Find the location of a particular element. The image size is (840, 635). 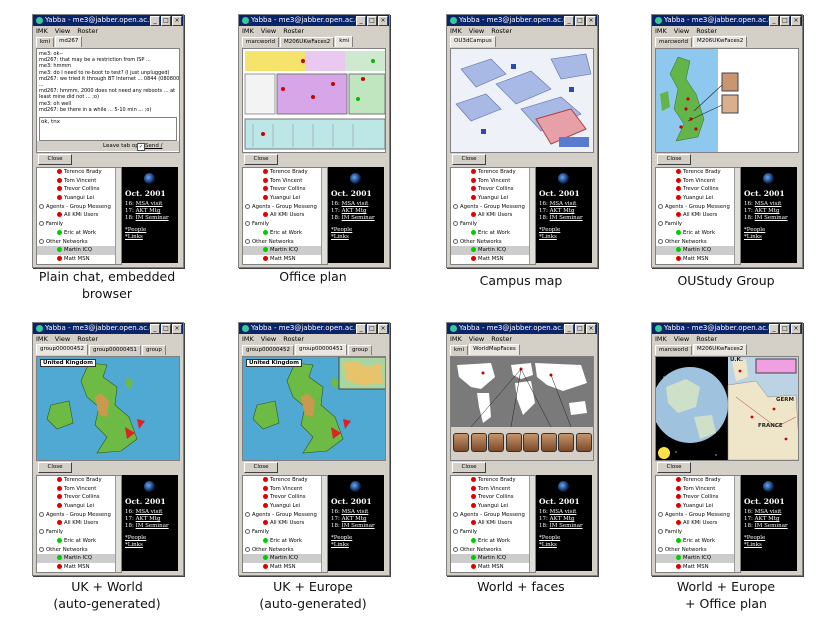

roster-contact: Martin ICQ is located at coordinates (79, 250).